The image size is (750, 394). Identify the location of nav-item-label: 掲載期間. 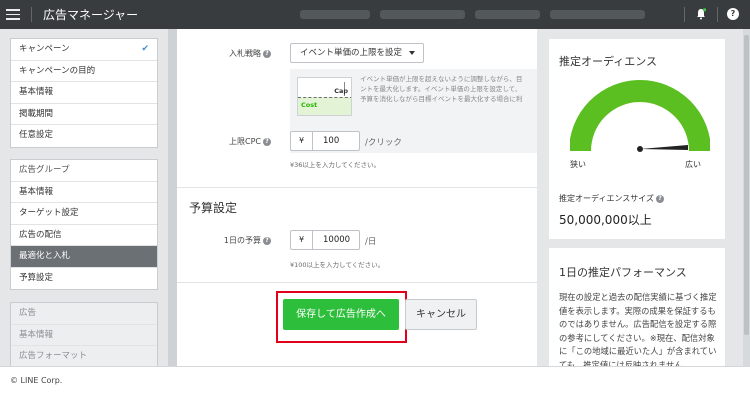
(36, 113).